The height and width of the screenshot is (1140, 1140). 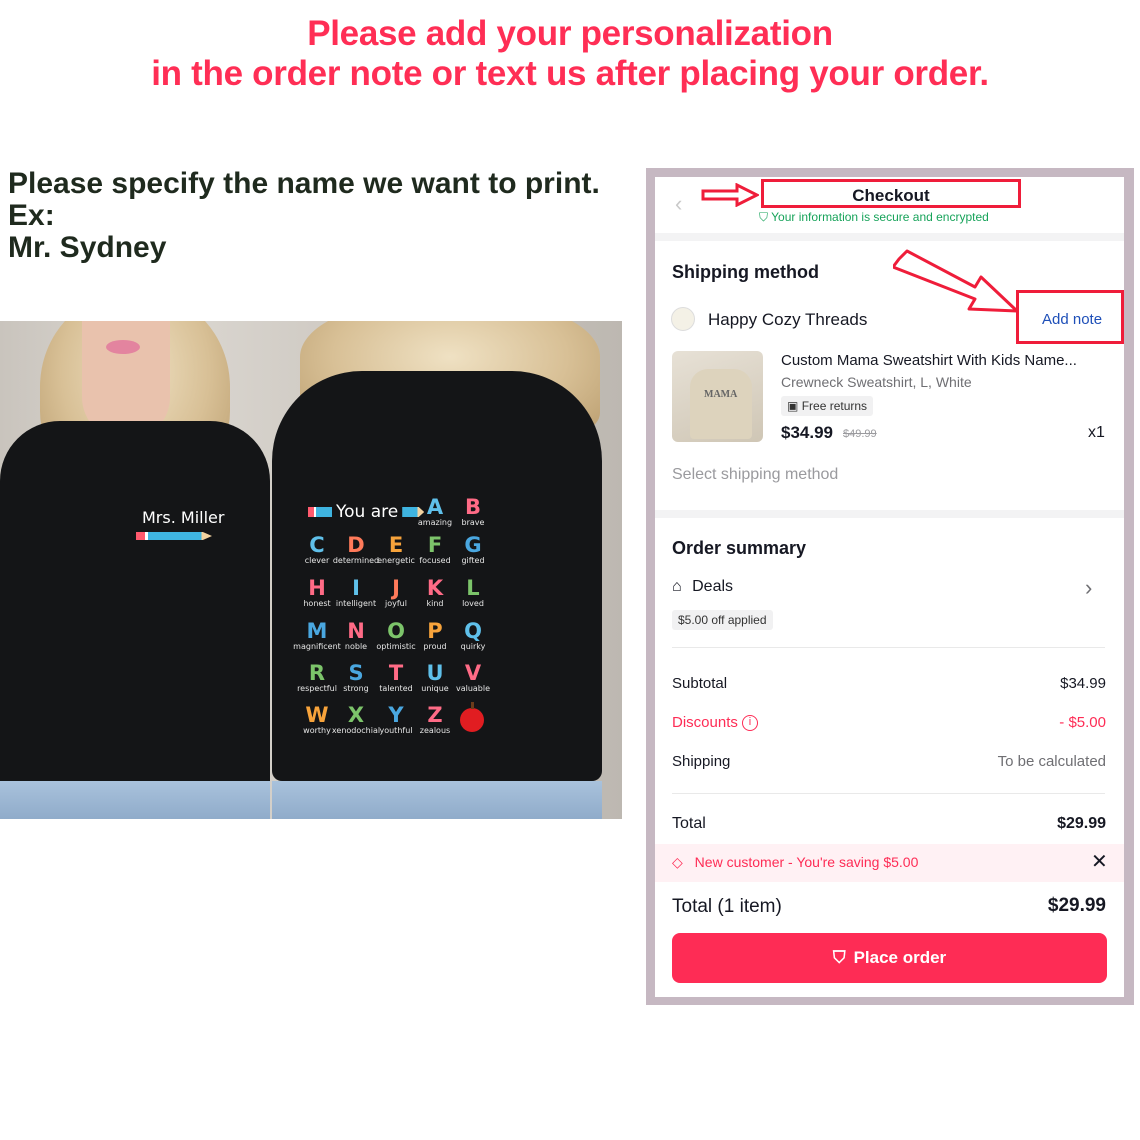 I want to click on promo-text: New customer - You're saving $5.00, so click(x=806, y=862).